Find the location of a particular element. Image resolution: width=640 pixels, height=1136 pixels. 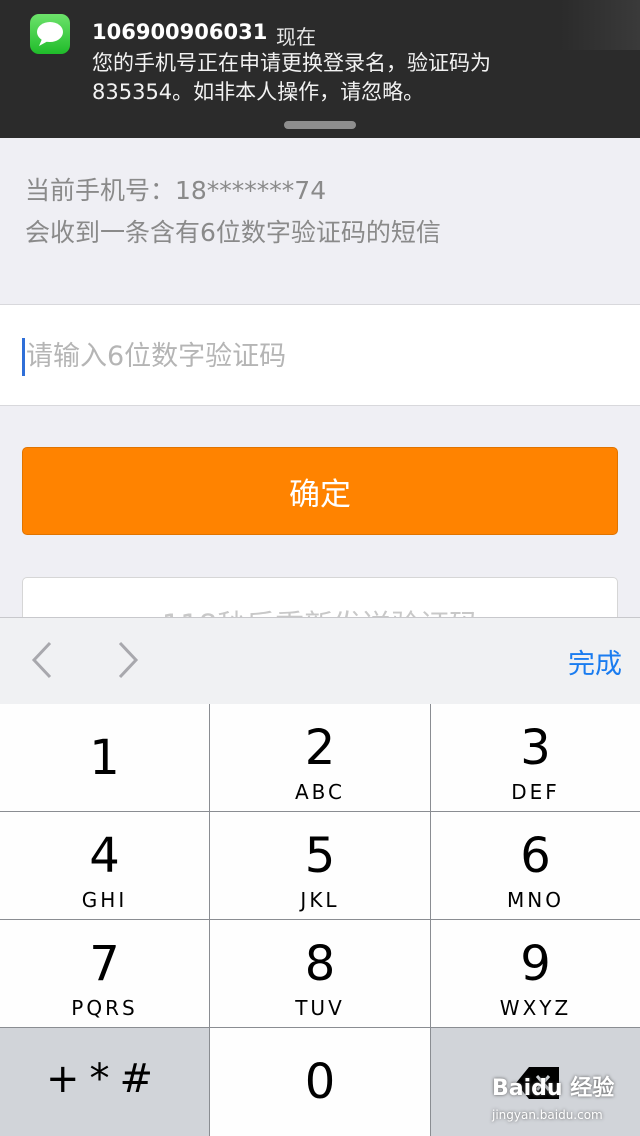

messages-icon is located at coordinates (50, 34).